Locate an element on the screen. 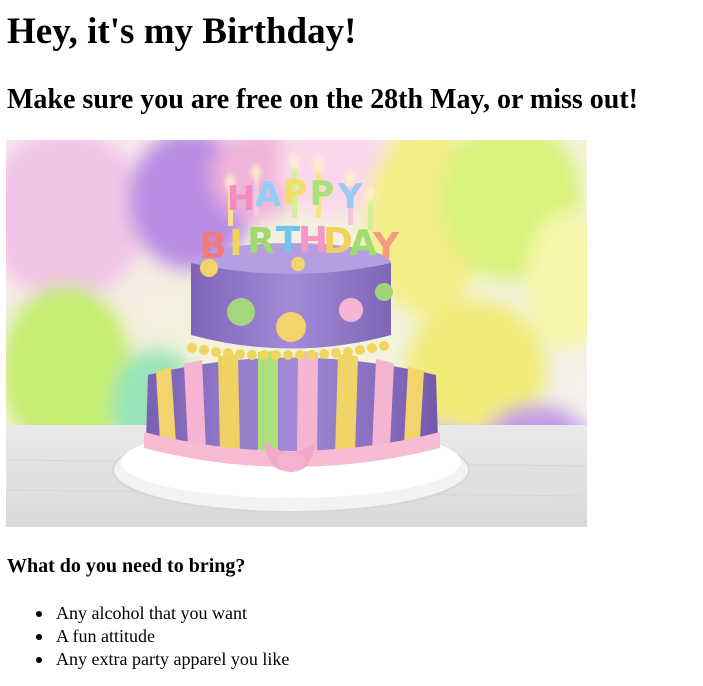  list-item-text: A fun attitude is located at coordinates (105, 636).